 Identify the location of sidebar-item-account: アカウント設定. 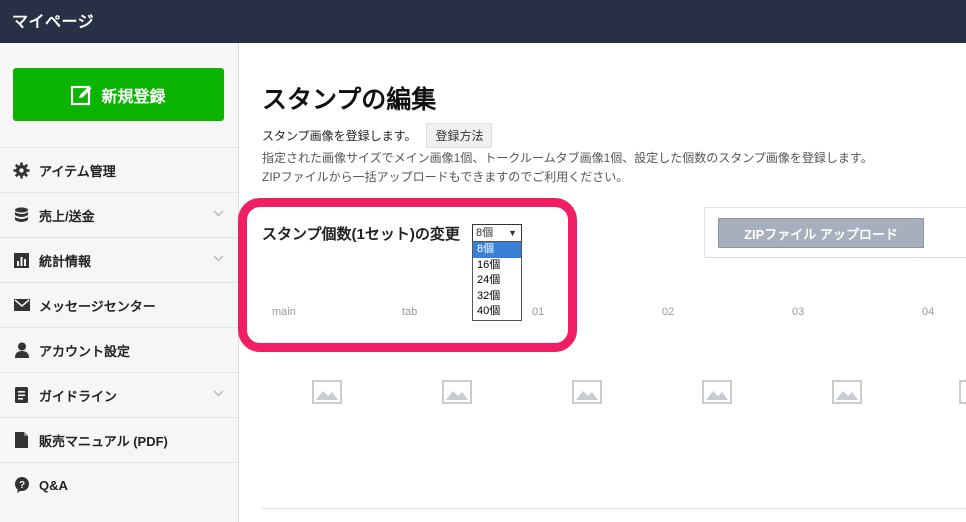
(119, 349).